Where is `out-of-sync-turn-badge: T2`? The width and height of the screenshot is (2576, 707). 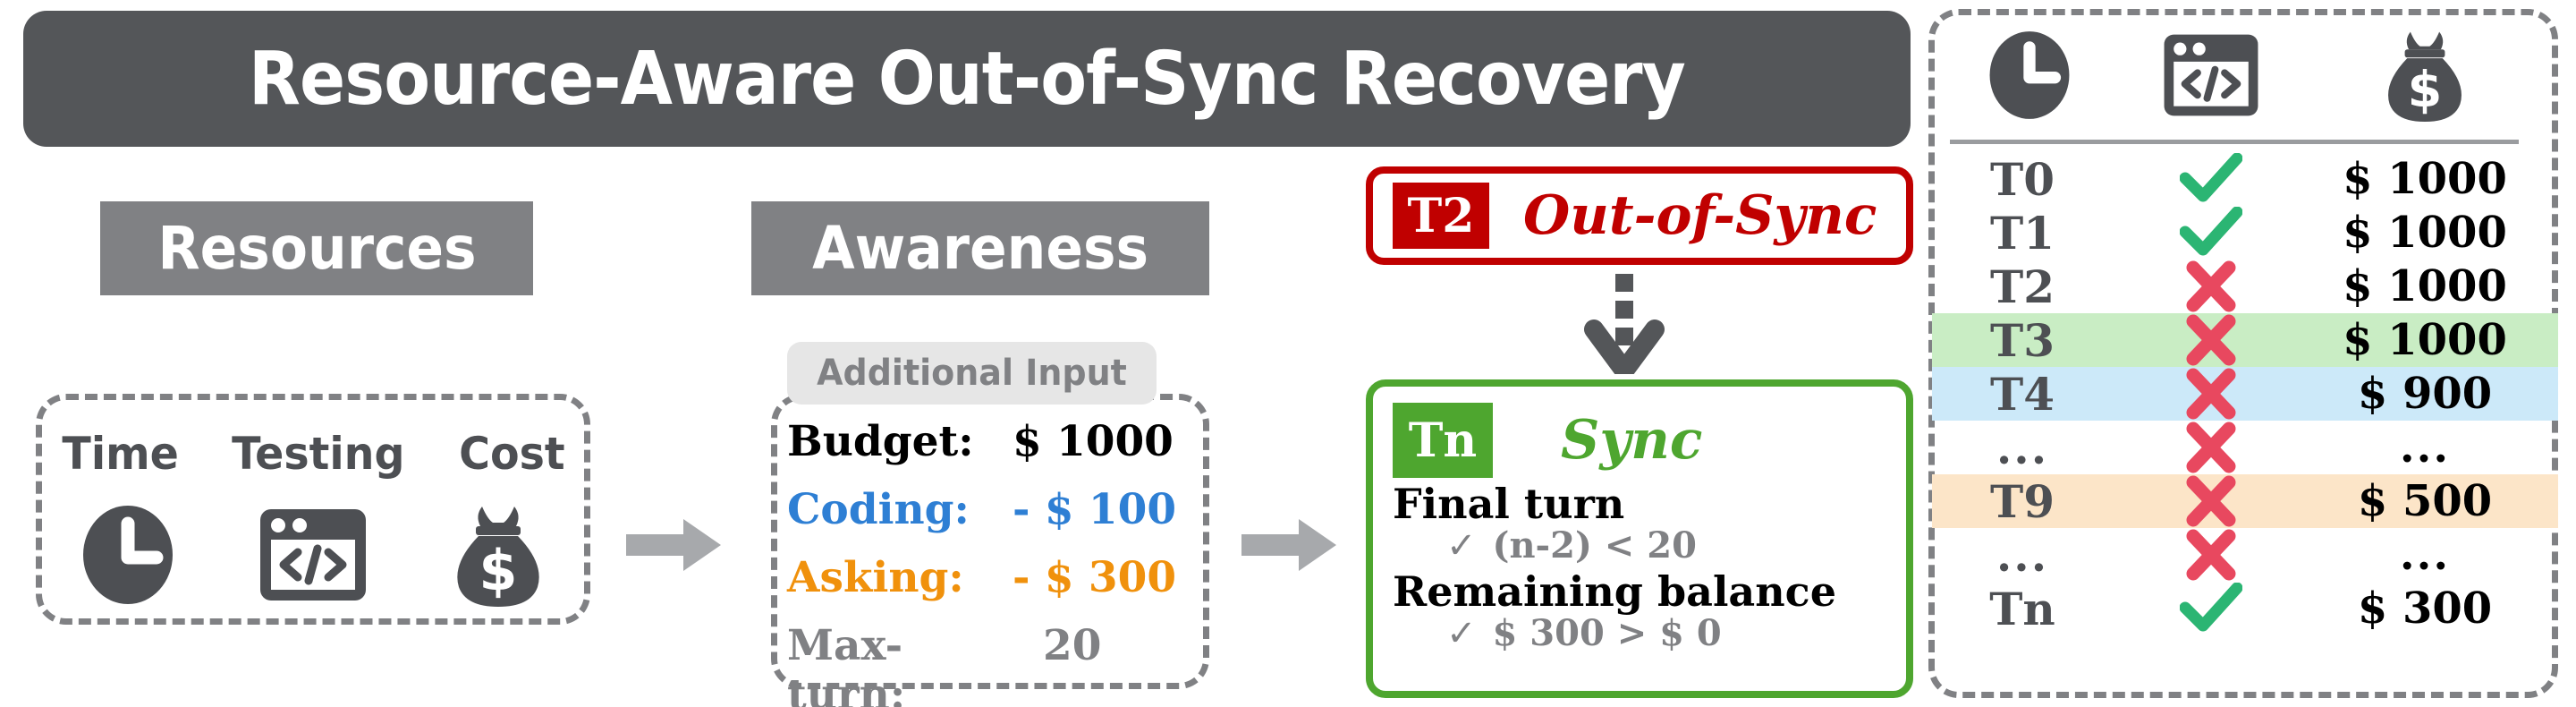 out-of-sync-turn-badge: T2 is located at coordinates (1441, 216).